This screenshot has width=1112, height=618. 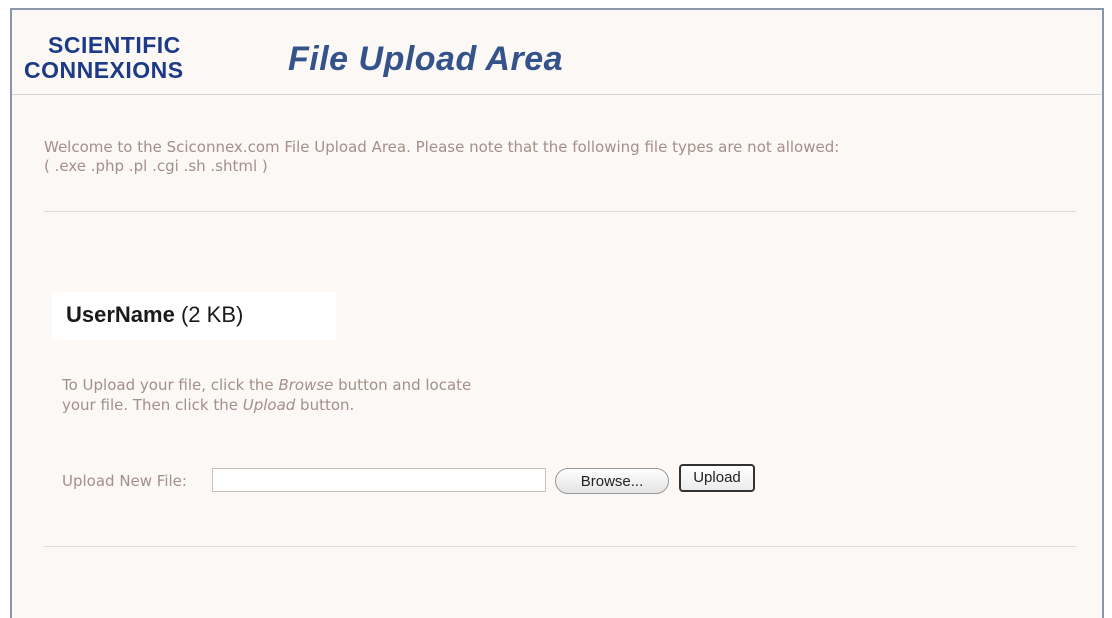 What do you see at coordinates (379, 480) in the screenshot?
I see `file-path-input` at bounding box center [379, 480].